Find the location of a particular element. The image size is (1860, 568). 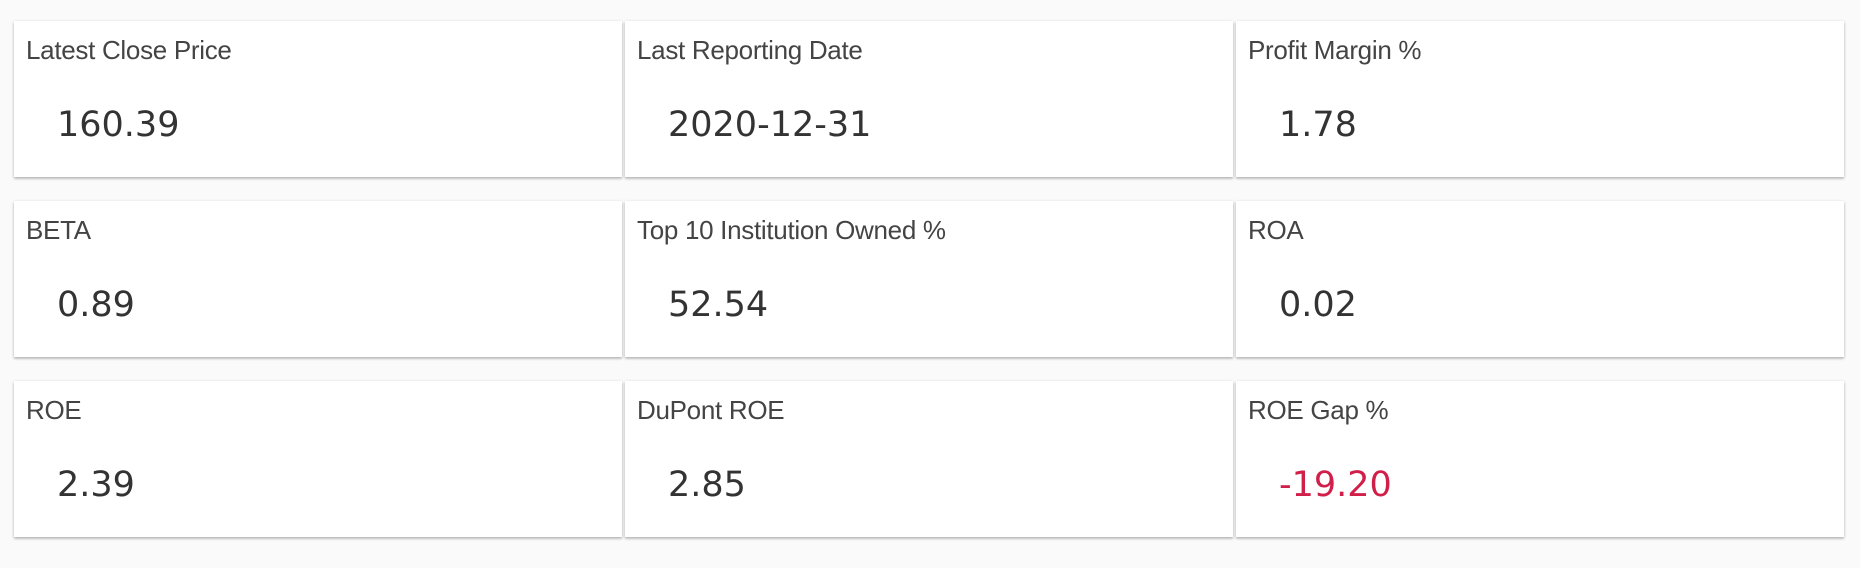

card-roe-gap: ROE Gap % -19.20 is located at coordinates (1540, 459).